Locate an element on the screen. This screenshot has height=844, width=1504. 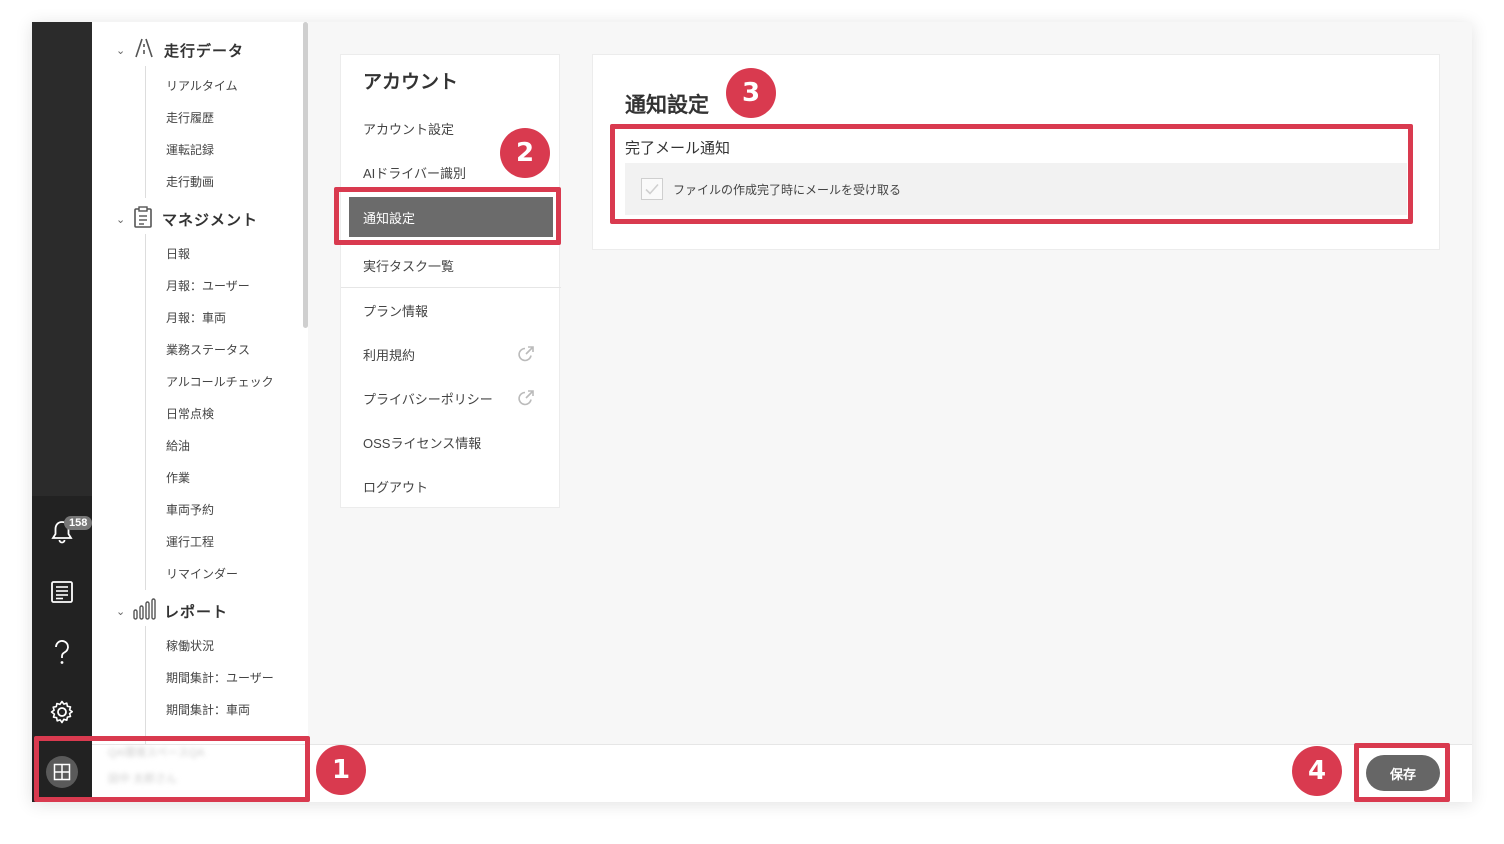
nav-item-daily-inspection: 日常点検 is located at coordinates (190, 413).